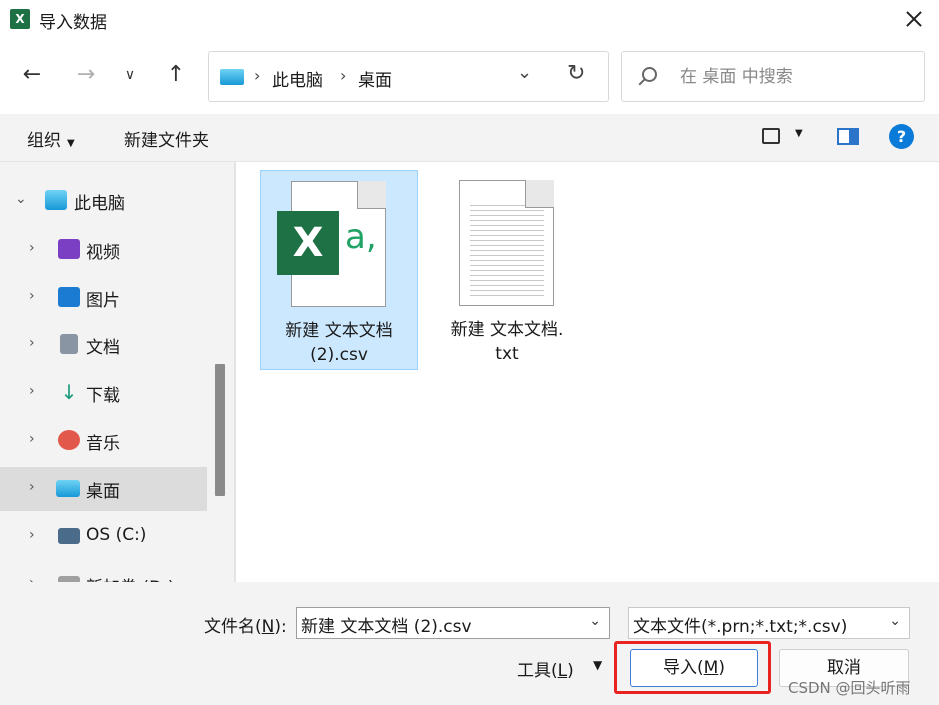  Describe the element at coordinates (56, 200) in the screenshot. I see `computer-icon` at that location.